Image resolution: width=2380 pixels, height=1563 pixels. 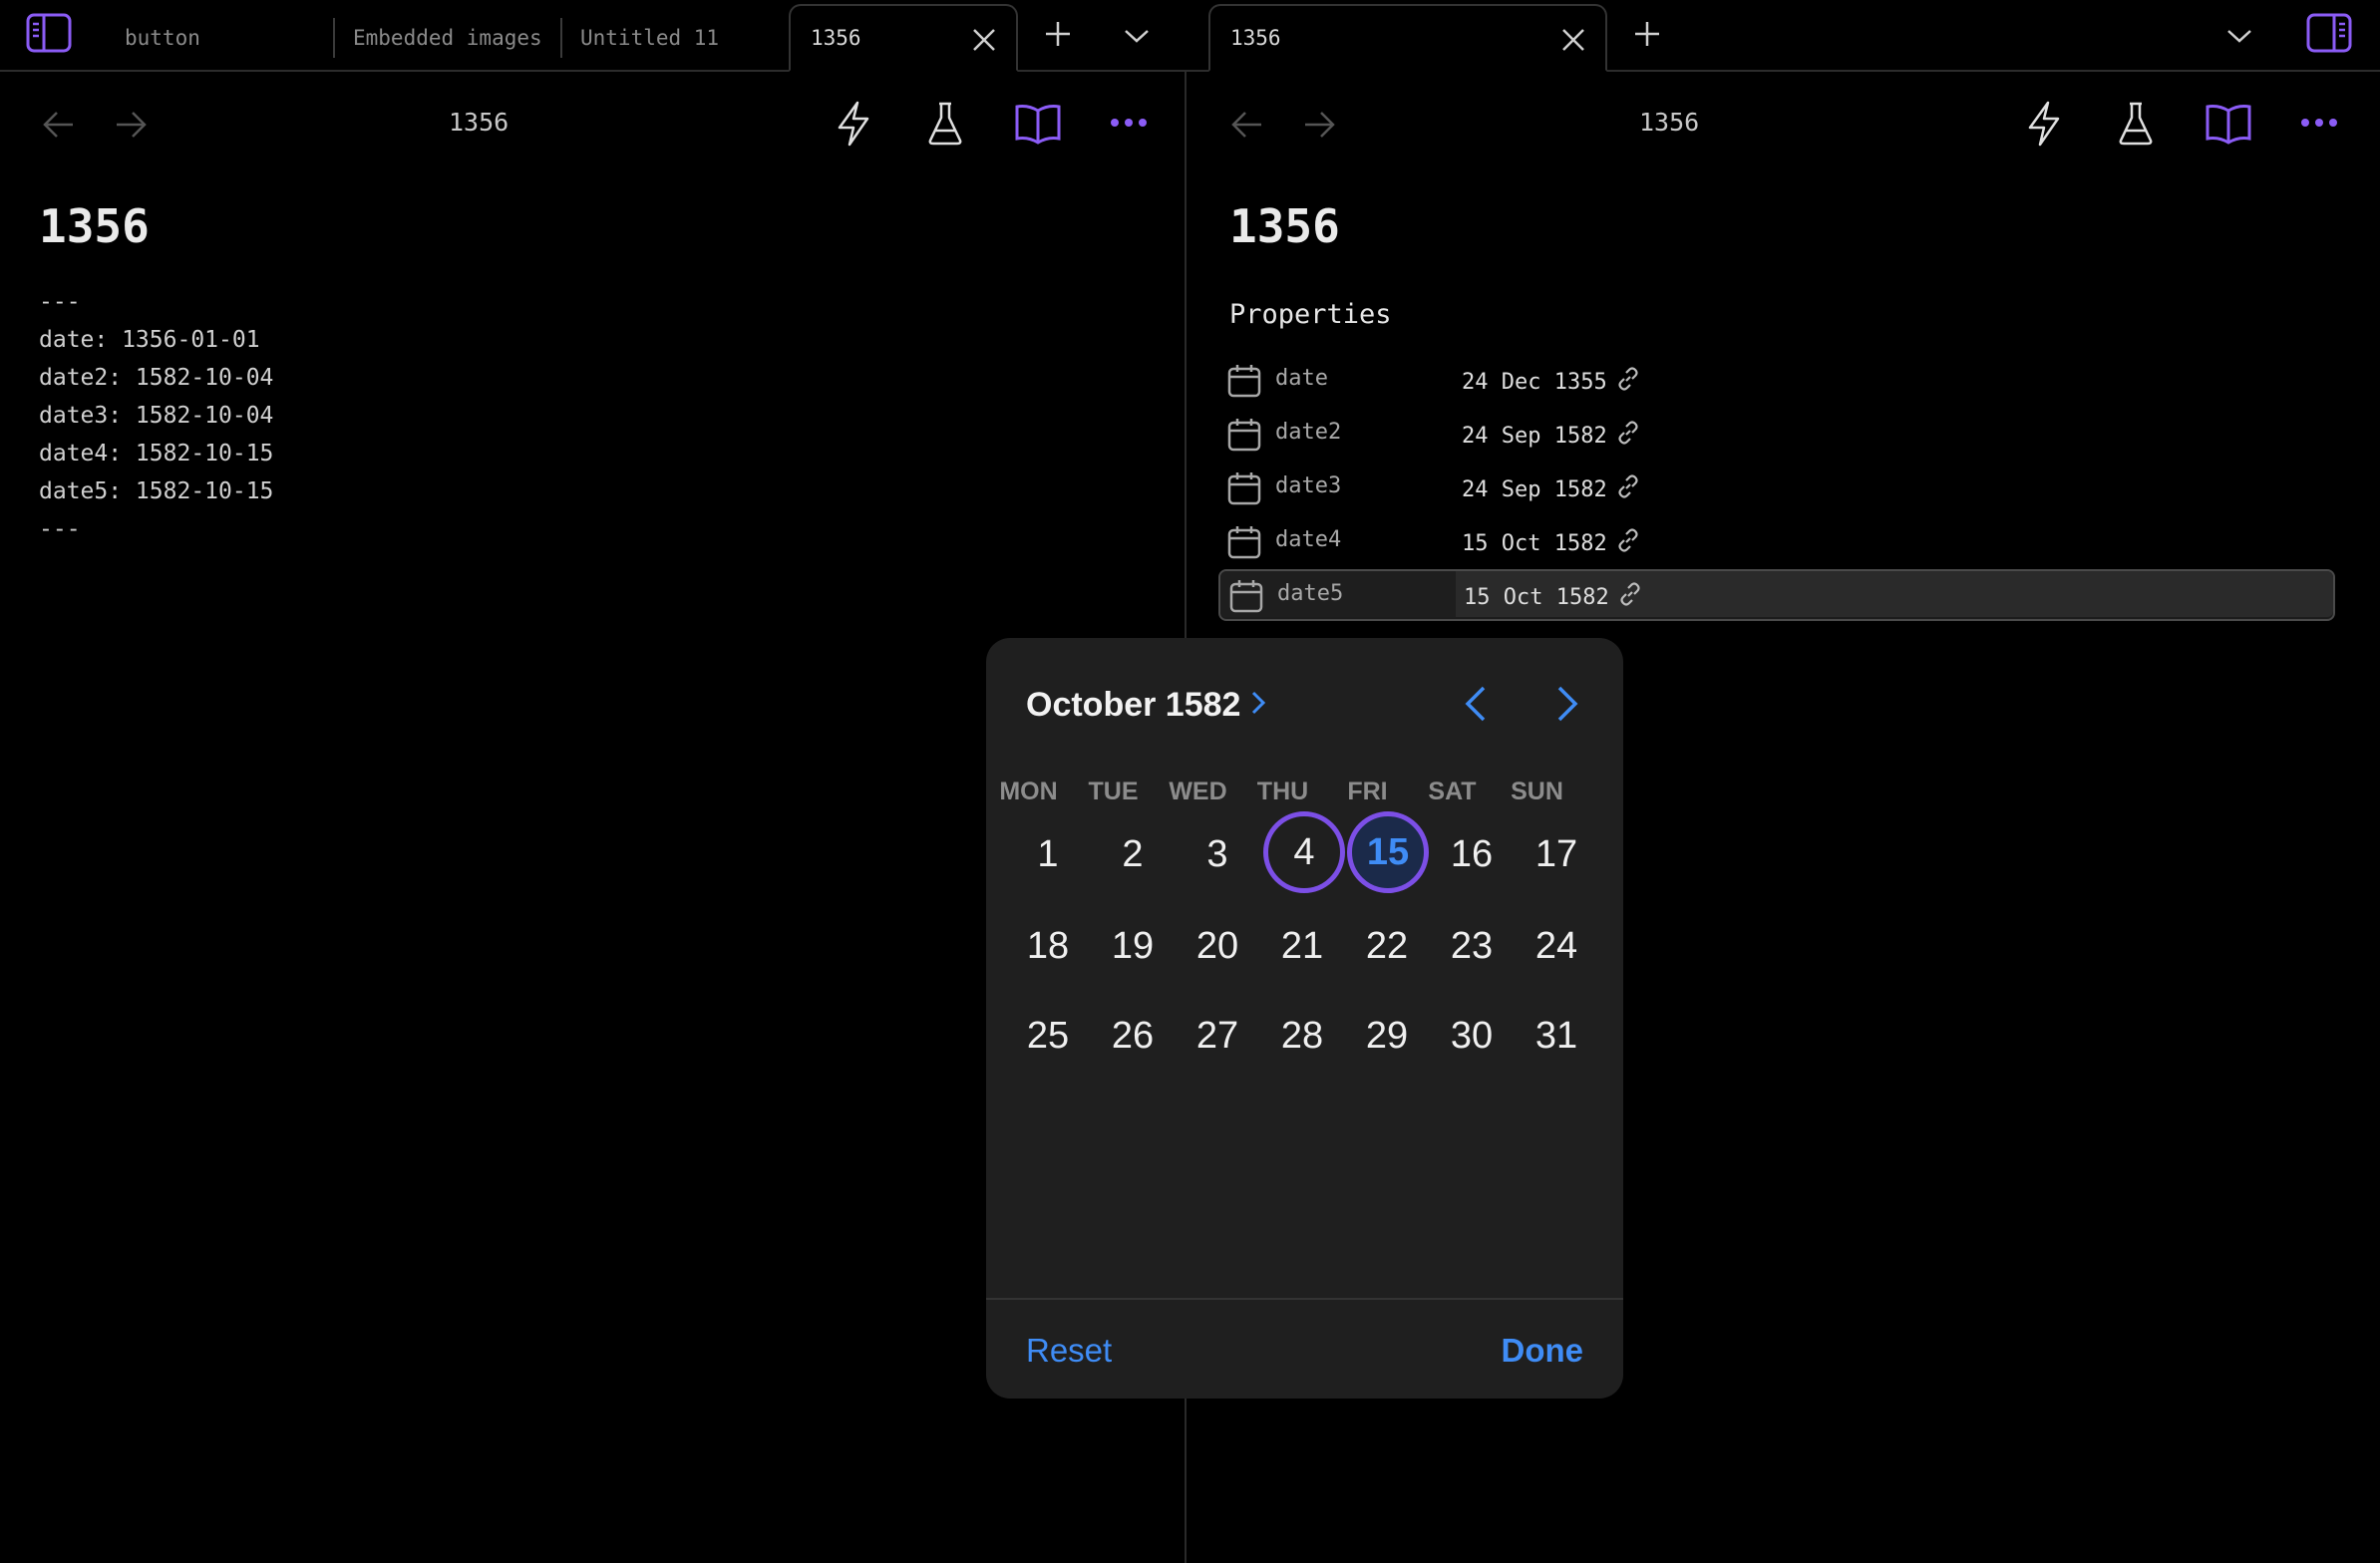 What do you see at coordinates (1407, 38) in the screenshot?
I see `tab-1356-right: 1356` at bounding box center [1407, 38].